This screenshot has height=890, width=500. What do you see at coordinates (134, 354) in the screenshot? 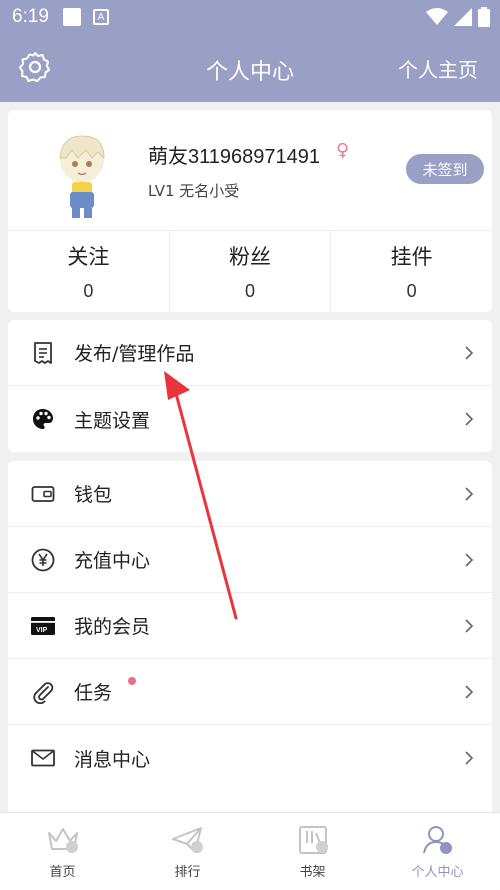
I see `menu-item-label: 发布/管理作品` at bounding box center [134, 354].